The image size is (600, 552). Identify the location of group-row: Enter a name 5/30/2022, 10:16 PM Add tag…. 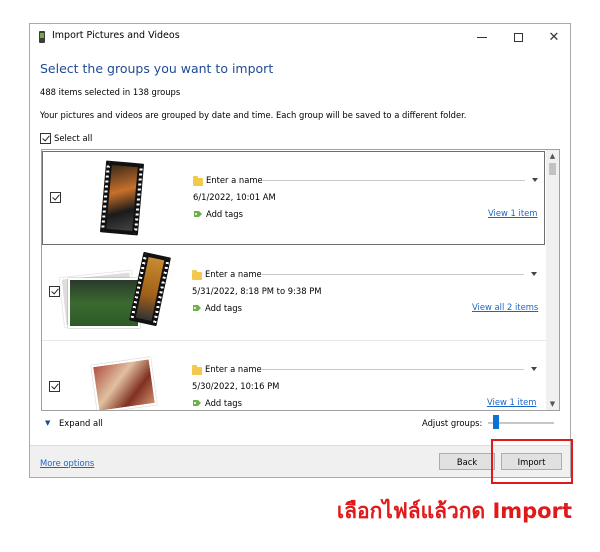
(294, 375).